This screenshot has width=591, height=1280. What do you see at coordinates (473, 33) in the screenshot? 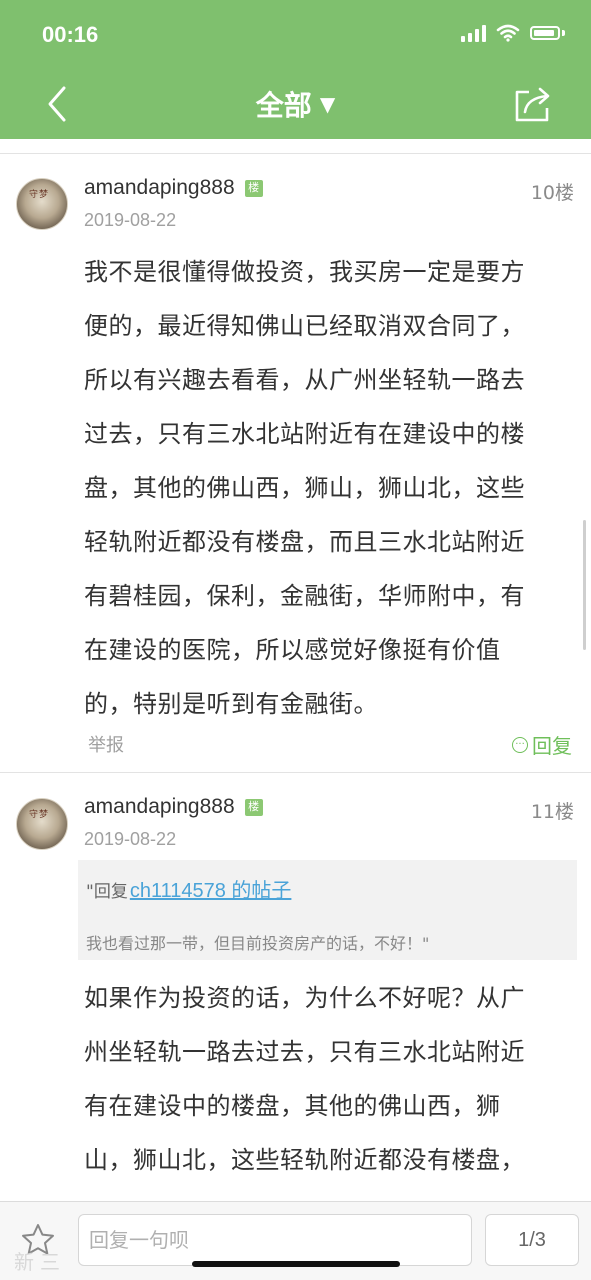
I see `signal-icon` at bounding box center [473, 33].